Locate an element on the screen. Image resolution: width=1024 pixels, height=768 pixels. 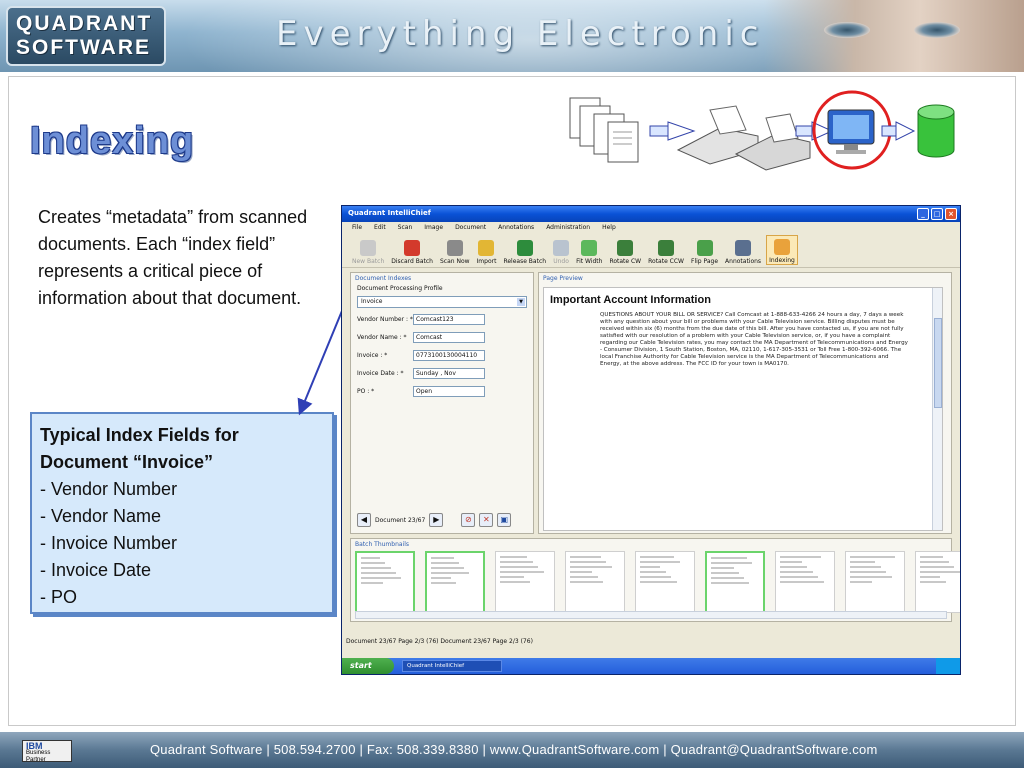
callout-item: - Vendor Name is located at coordinates (101, 516).